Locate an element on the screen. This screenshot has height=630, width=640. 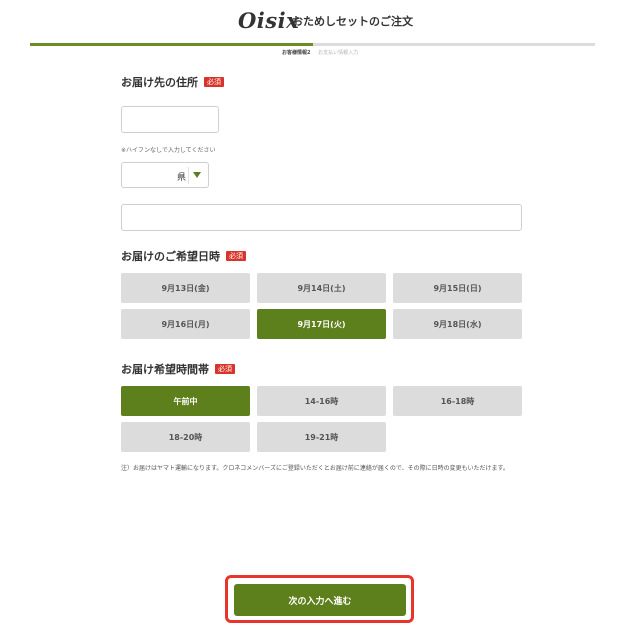
date-option-0915: 9月15日(日) is located at coordinates (457, 288).